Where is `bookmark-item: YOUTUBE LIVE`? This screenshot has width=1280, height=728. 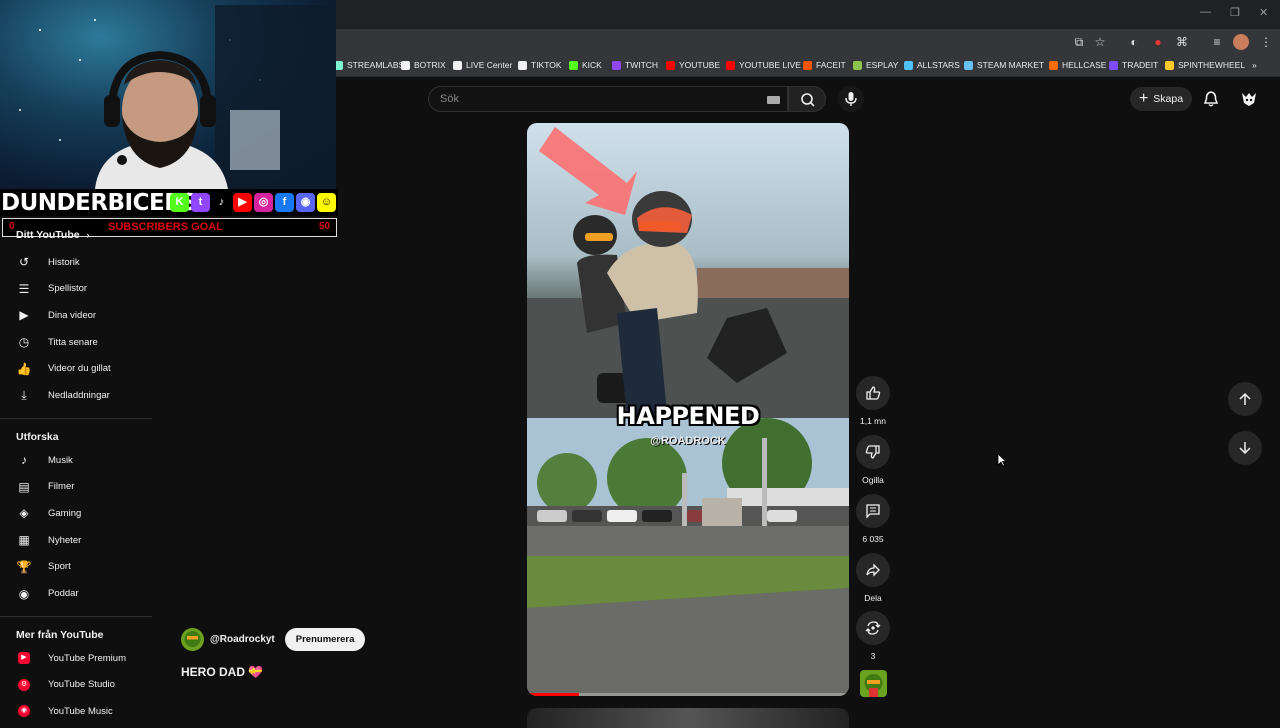
bookmark-item: YOUTUBE LIVE is located at coordinates (763, 65).